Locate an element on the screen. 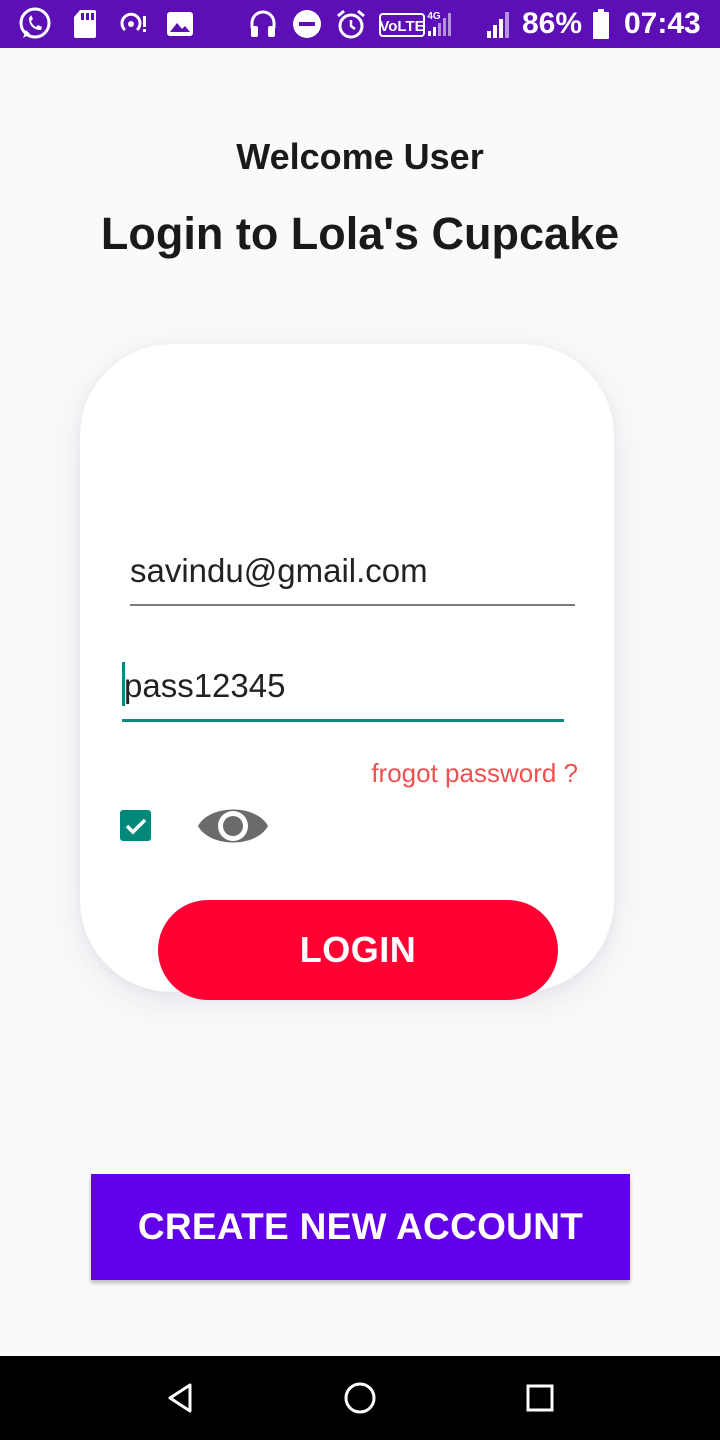  status-bar: VoLTE 4G 86% 07:43 is located at coordinates (360, 24).